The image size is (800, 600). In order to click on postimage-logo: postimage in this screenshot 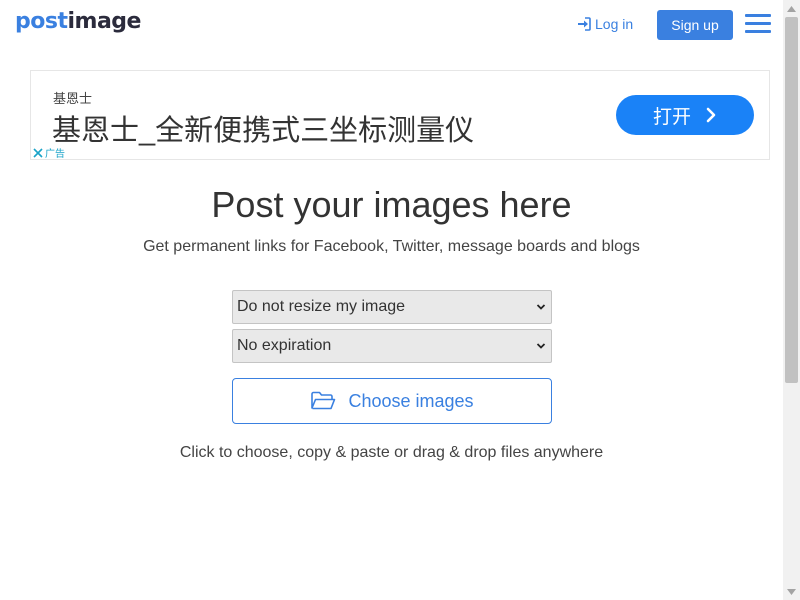, I will do `click(78, 21)`.